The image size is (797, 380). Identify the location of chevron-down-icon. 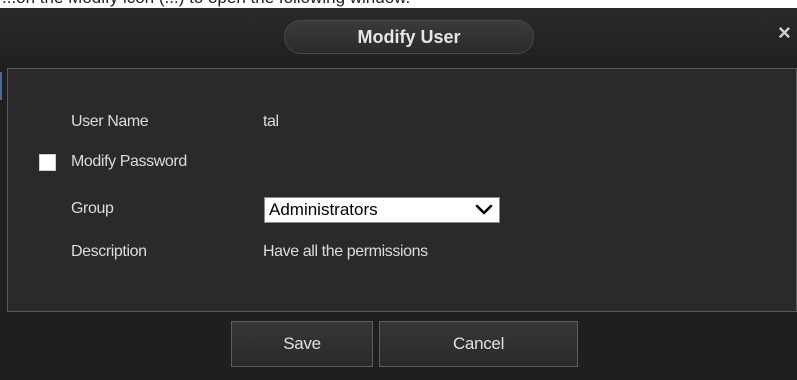
(484, 209).